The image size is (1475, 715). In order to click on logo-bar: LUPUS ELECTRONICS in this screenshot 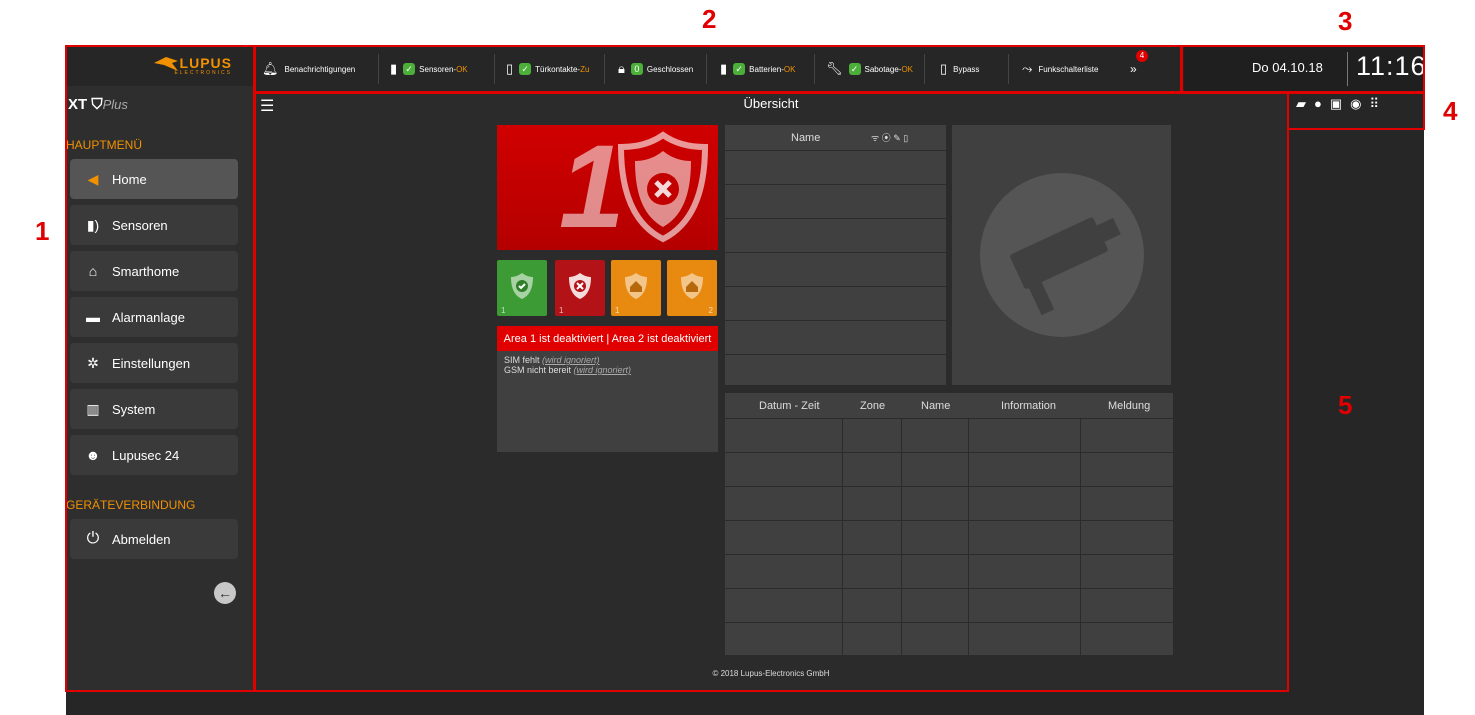, I will do `click(160, 66)`.